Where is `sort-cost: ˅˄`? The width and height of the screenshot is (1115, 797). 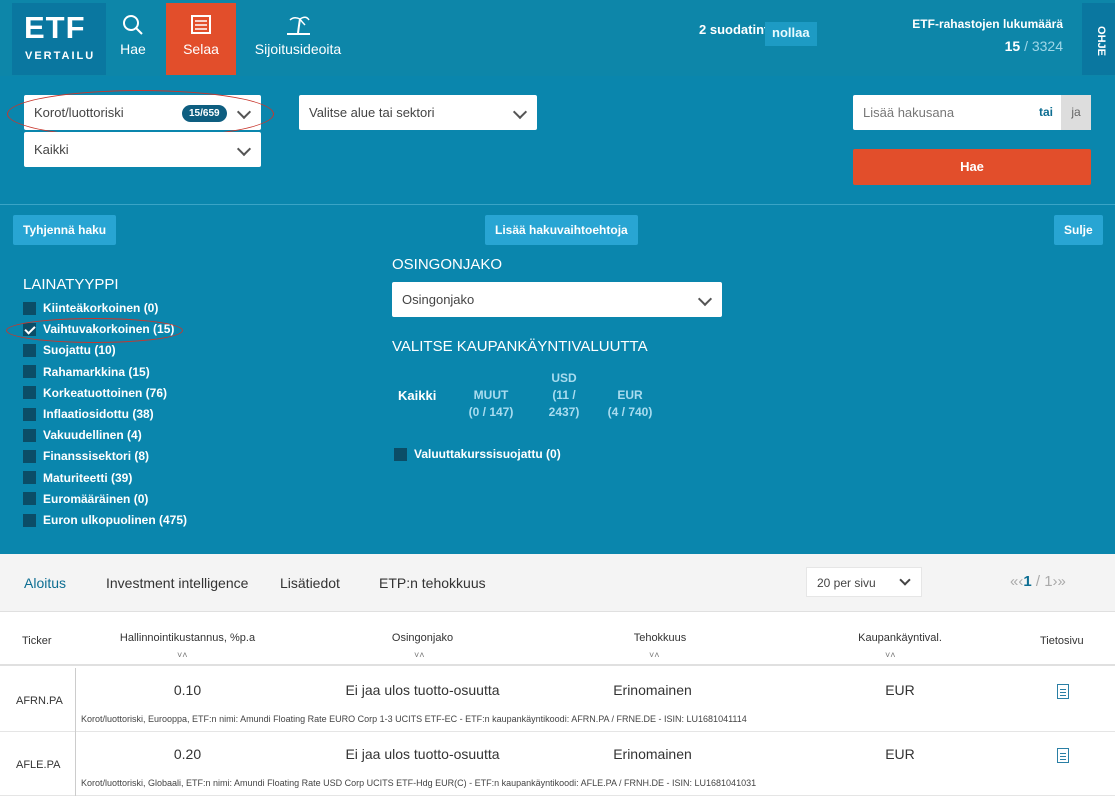
sort-cost: ˅˄ is located at coordinates (182, 655).